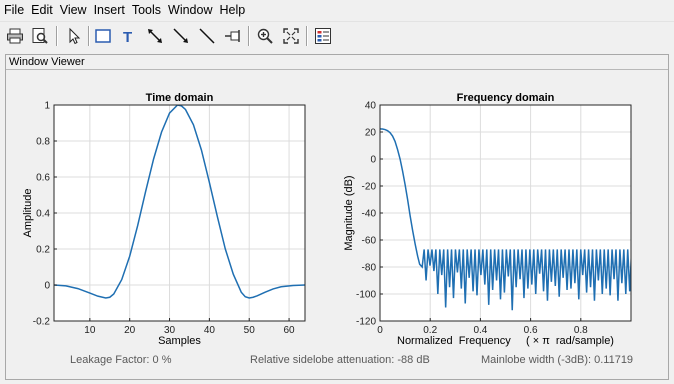 The width and height of the screenshot is (674, 384). I want to click on pointer-icon, so click(75, 36).